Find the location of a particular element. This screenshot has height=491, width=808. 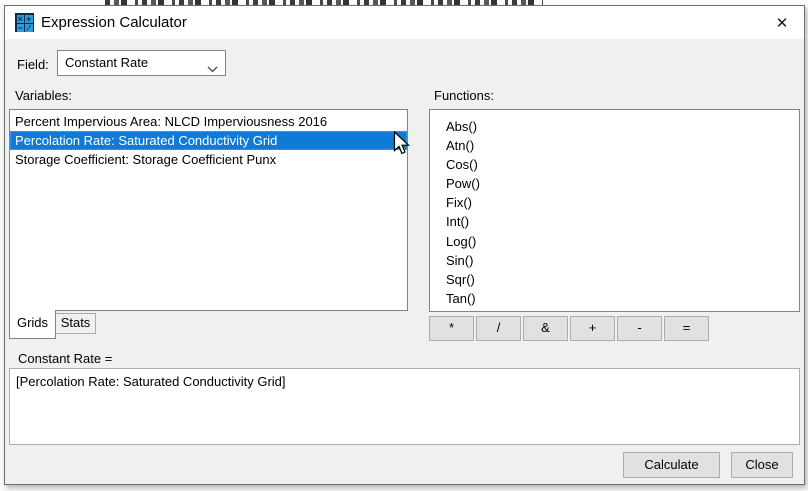

function-item-atn: Atn() is located at coordinates (622, 145).